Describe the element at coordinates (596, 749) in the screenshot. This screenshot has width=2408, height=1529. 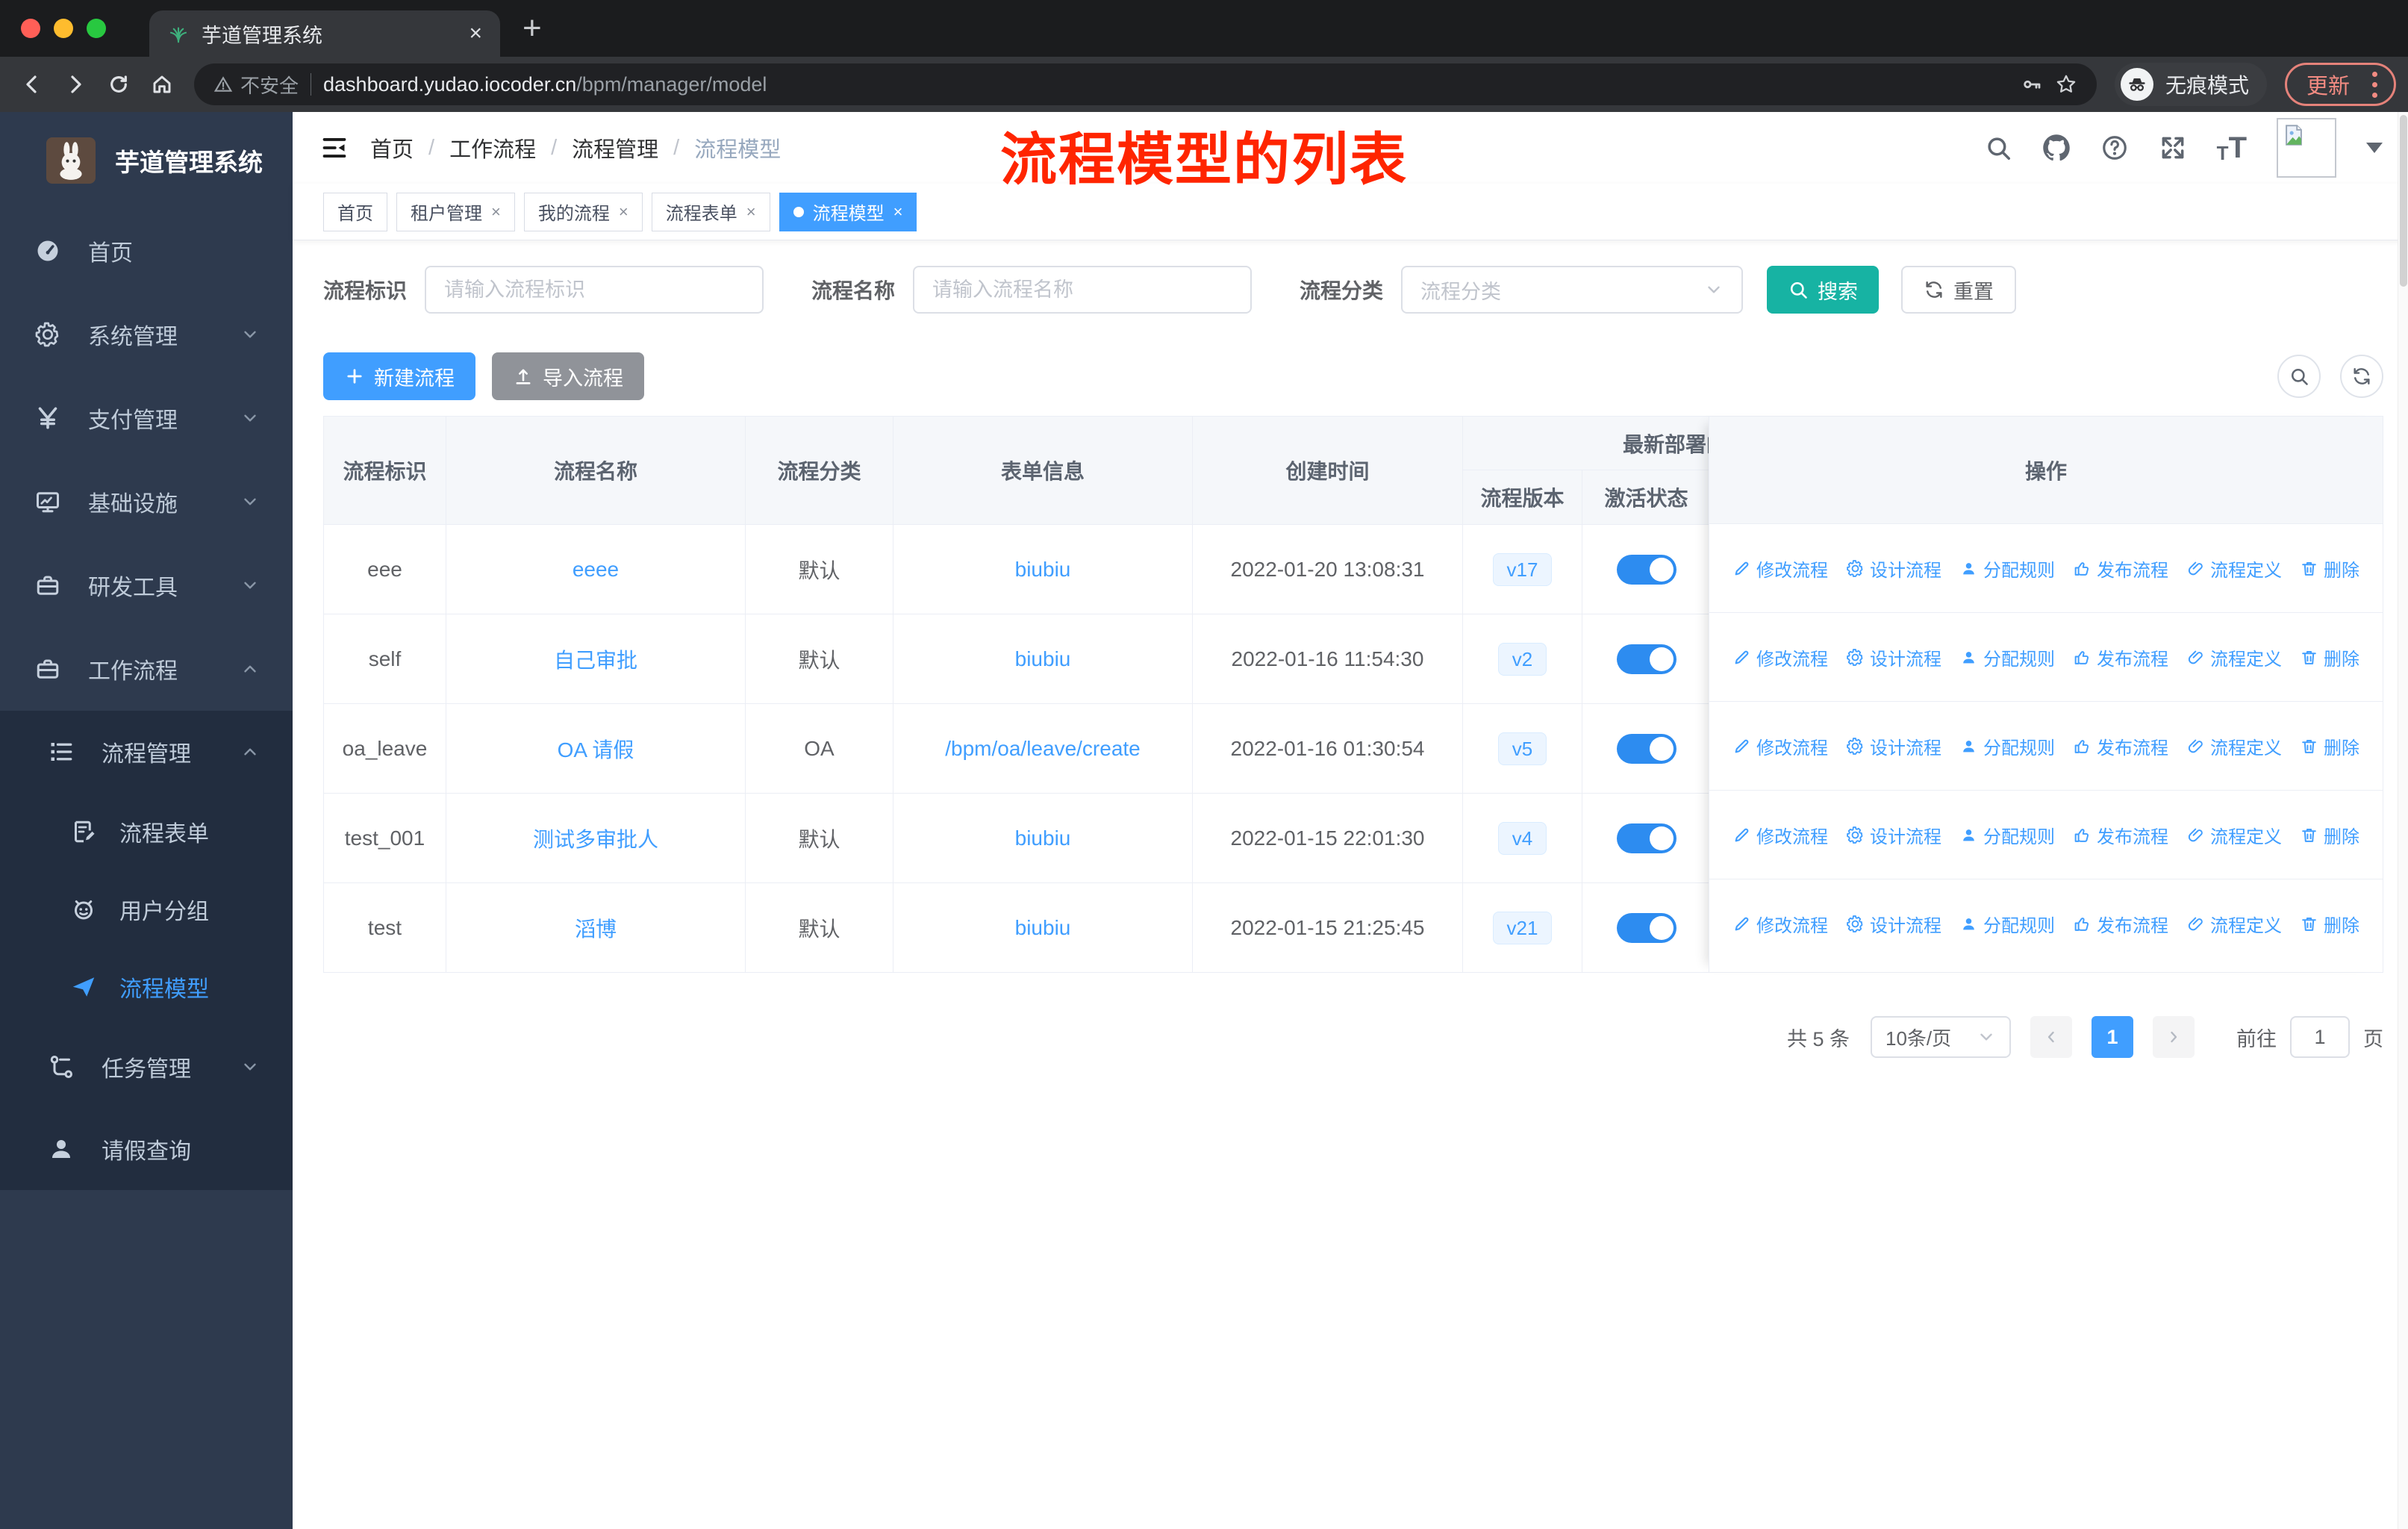
I see `process-name-link: OA 请假` at that location.